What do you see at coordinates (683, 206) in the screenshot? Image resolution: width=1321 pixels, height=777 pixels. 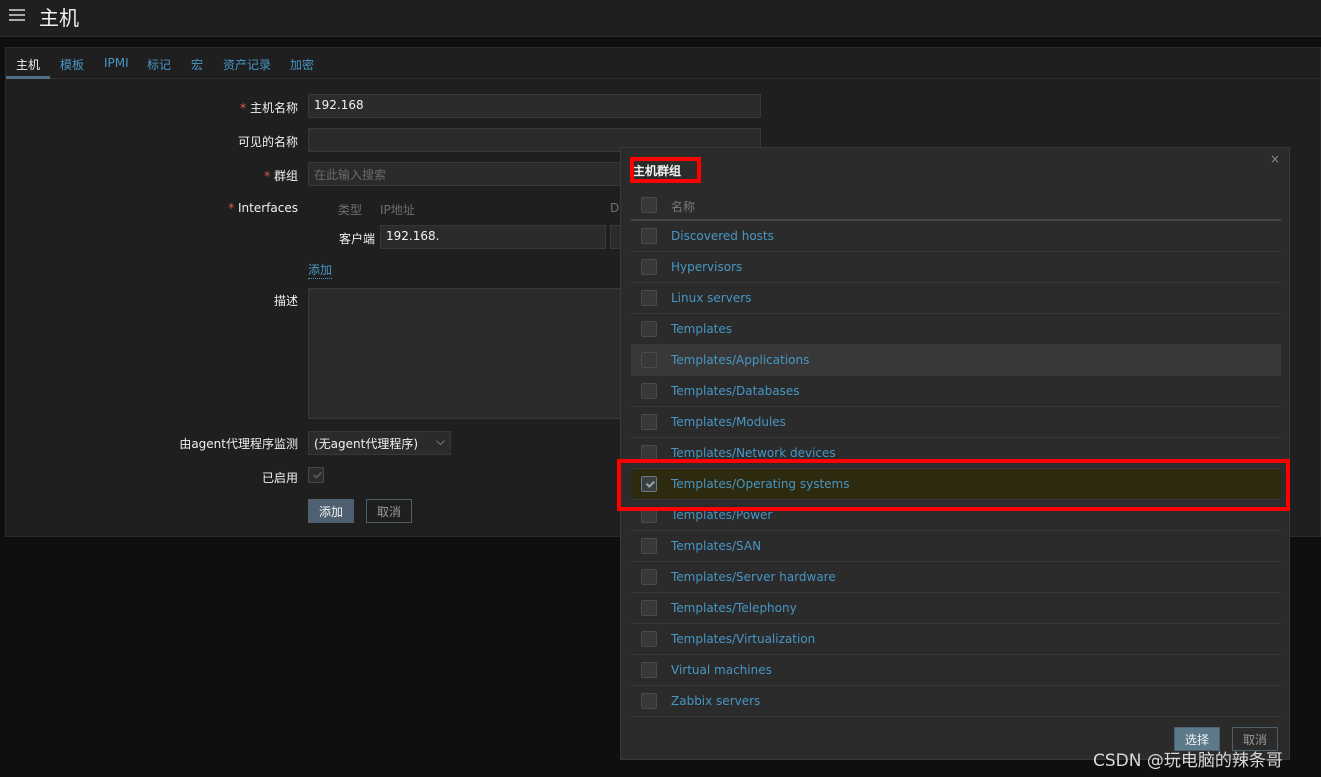 I see `column-header-name: 名称` at bounding box center [683, 206].